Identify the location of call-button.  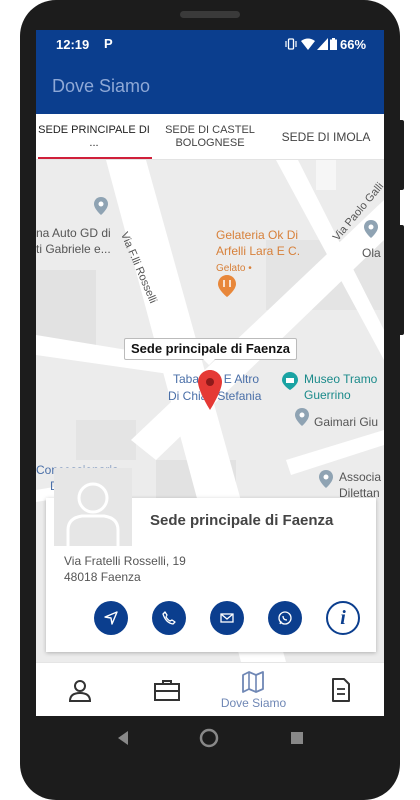
(169, 618).